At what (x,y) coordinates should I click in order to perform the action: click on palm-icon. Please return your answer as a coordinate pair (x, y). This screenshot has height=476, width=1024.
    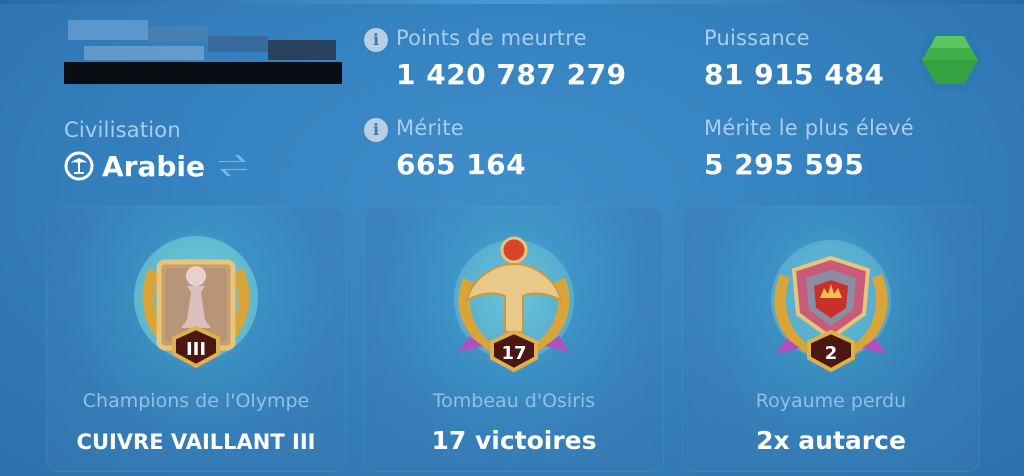
    Looking at the image, I should click on (79, 166).